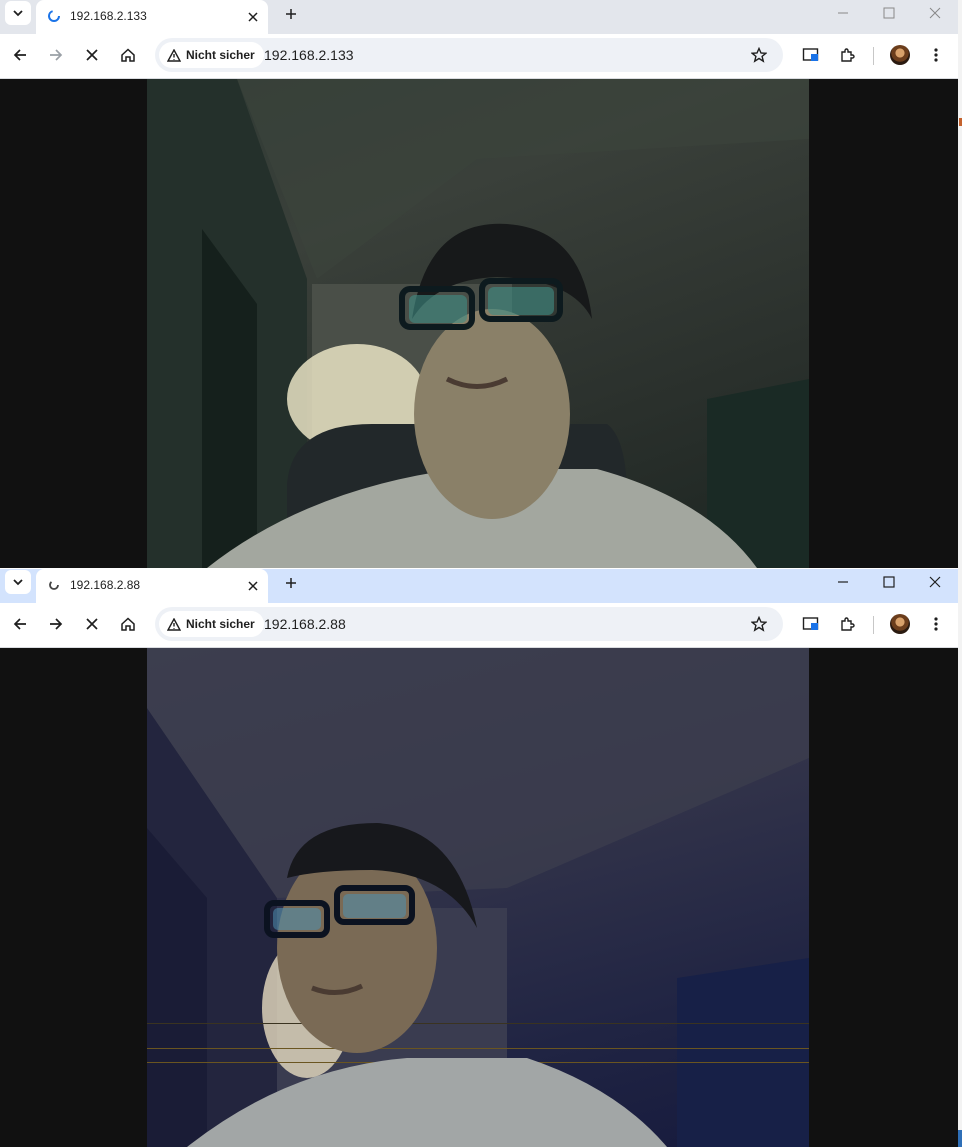 The image size is (962, 1147). What do you see at coordinates (469, 624) in the screenshot?
I see `address-bar: Nicht sicher 192.168.2.88` at bounding box center [469, 624].